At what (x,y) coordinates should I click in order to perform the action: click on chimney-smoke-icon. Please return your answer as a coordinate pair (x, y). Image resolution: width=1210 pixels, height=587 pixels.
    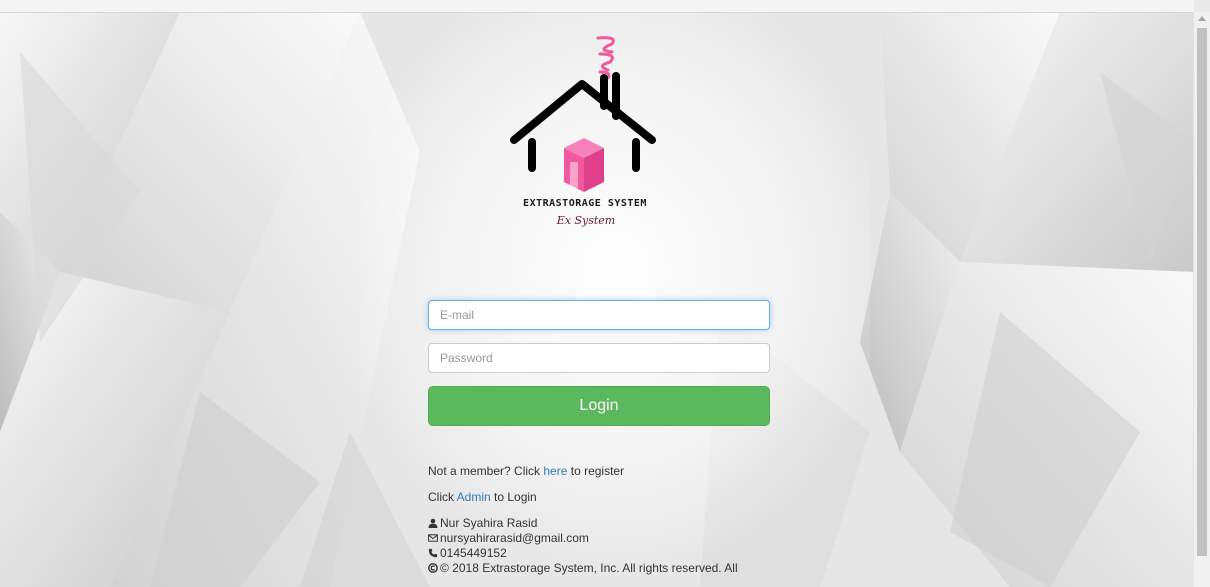
    Looking at the image, I should click on (605, 59).